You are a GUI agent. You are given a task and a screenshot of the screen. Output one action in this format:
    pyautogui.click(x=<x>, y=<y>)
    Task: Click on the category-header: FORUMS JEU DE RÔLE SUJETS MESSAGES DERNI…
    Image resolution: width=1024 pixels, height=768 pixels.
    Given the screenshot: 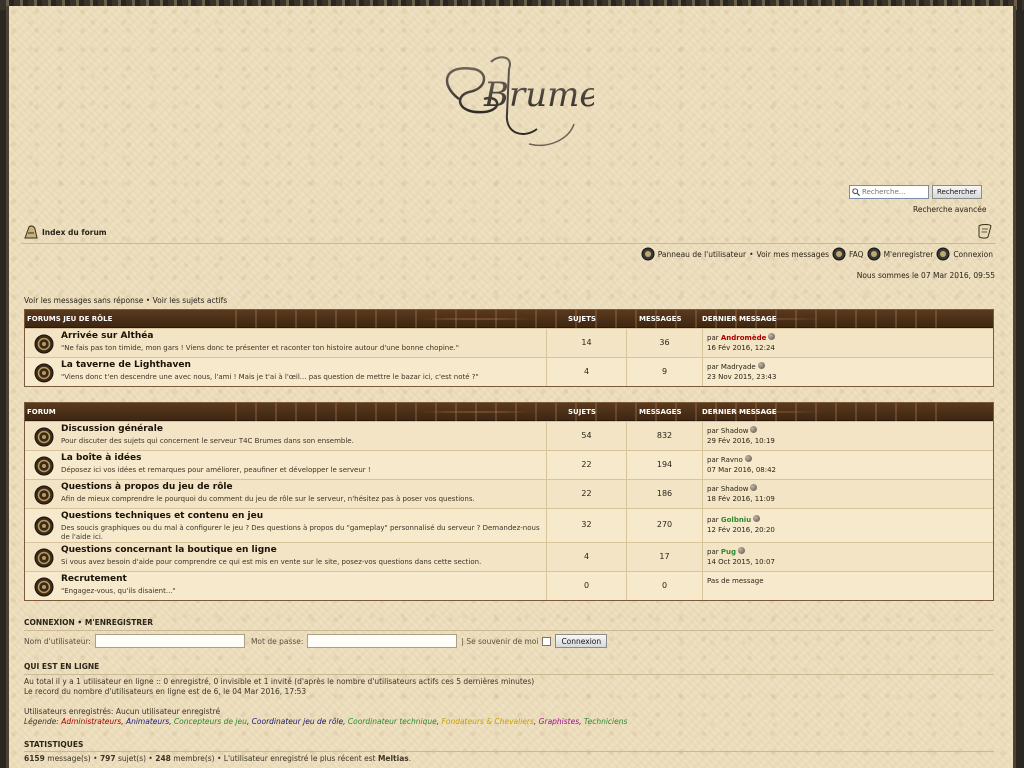 What is the action you would take?
    pyautogui.click(x=509, y=319)
    